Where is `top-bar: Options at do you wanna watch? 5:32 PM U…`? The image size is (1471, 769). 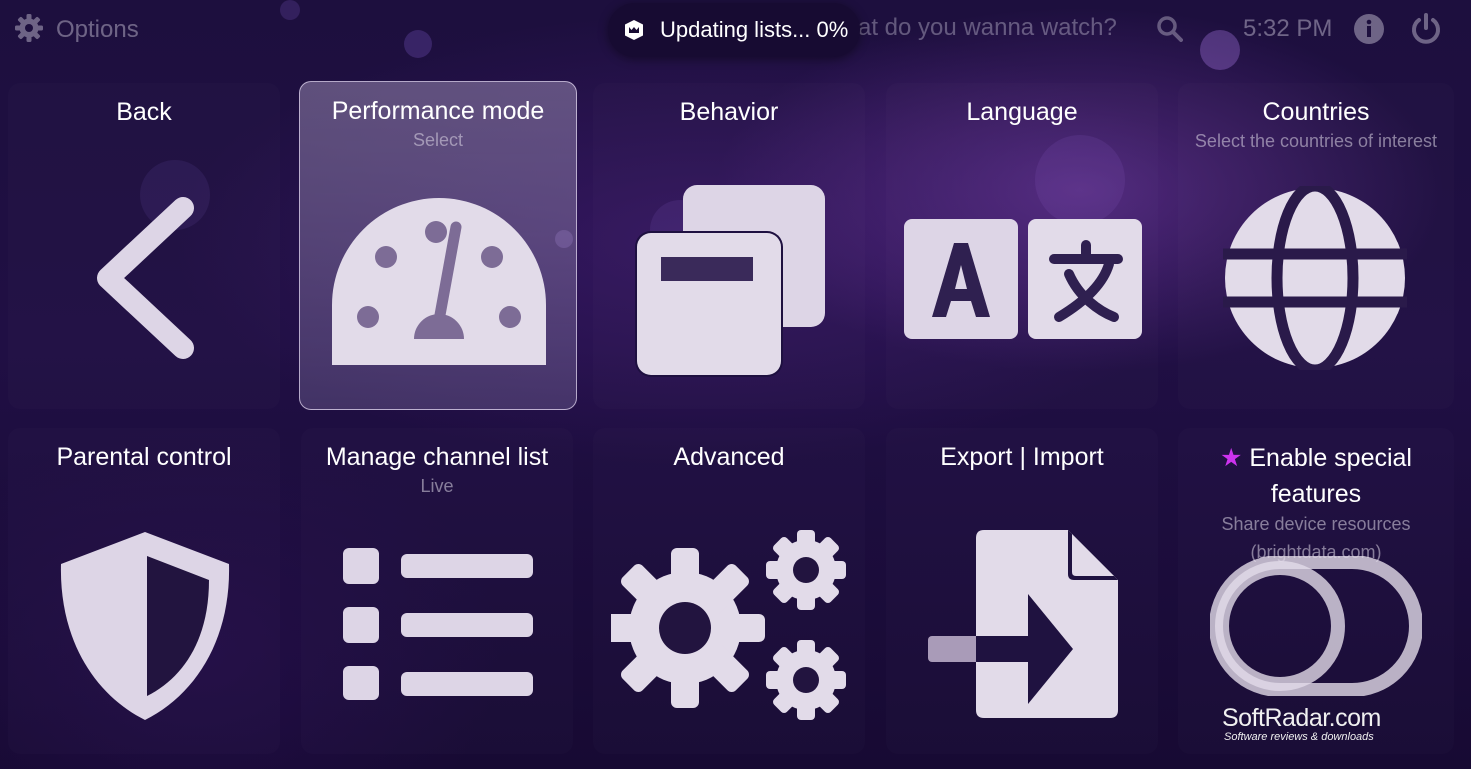
top-bar: Options at do you wanna watch? 5:32 PM U… is located at coordinates (735, 30).